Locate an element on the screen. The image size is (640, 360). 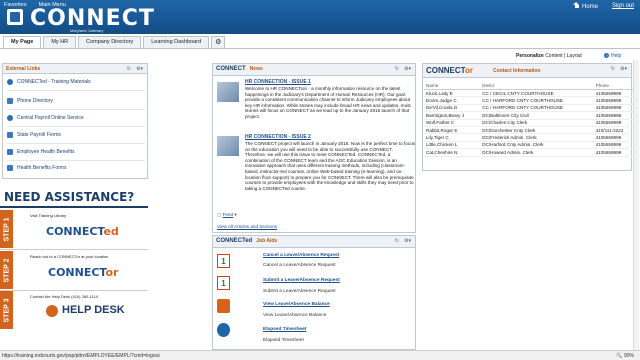
contact-phone: 410/111-2222 is located at coordinates (614, 130).